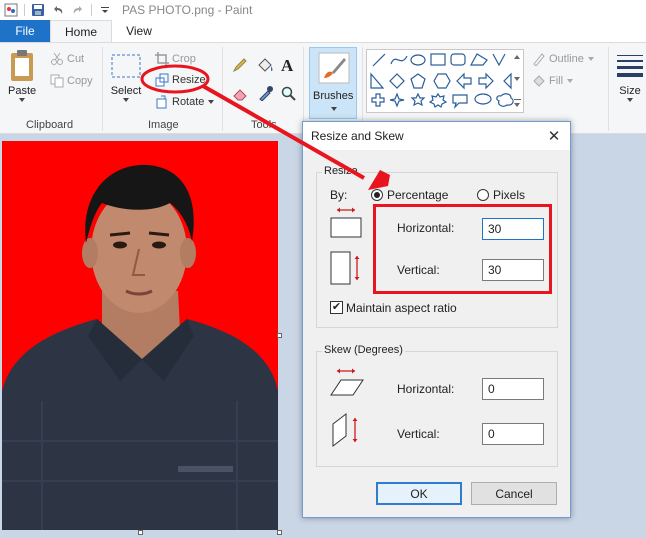 The width and height of the screenshot is (646, 538). I want to click on annotation-highlight-box, so click(462, 249).